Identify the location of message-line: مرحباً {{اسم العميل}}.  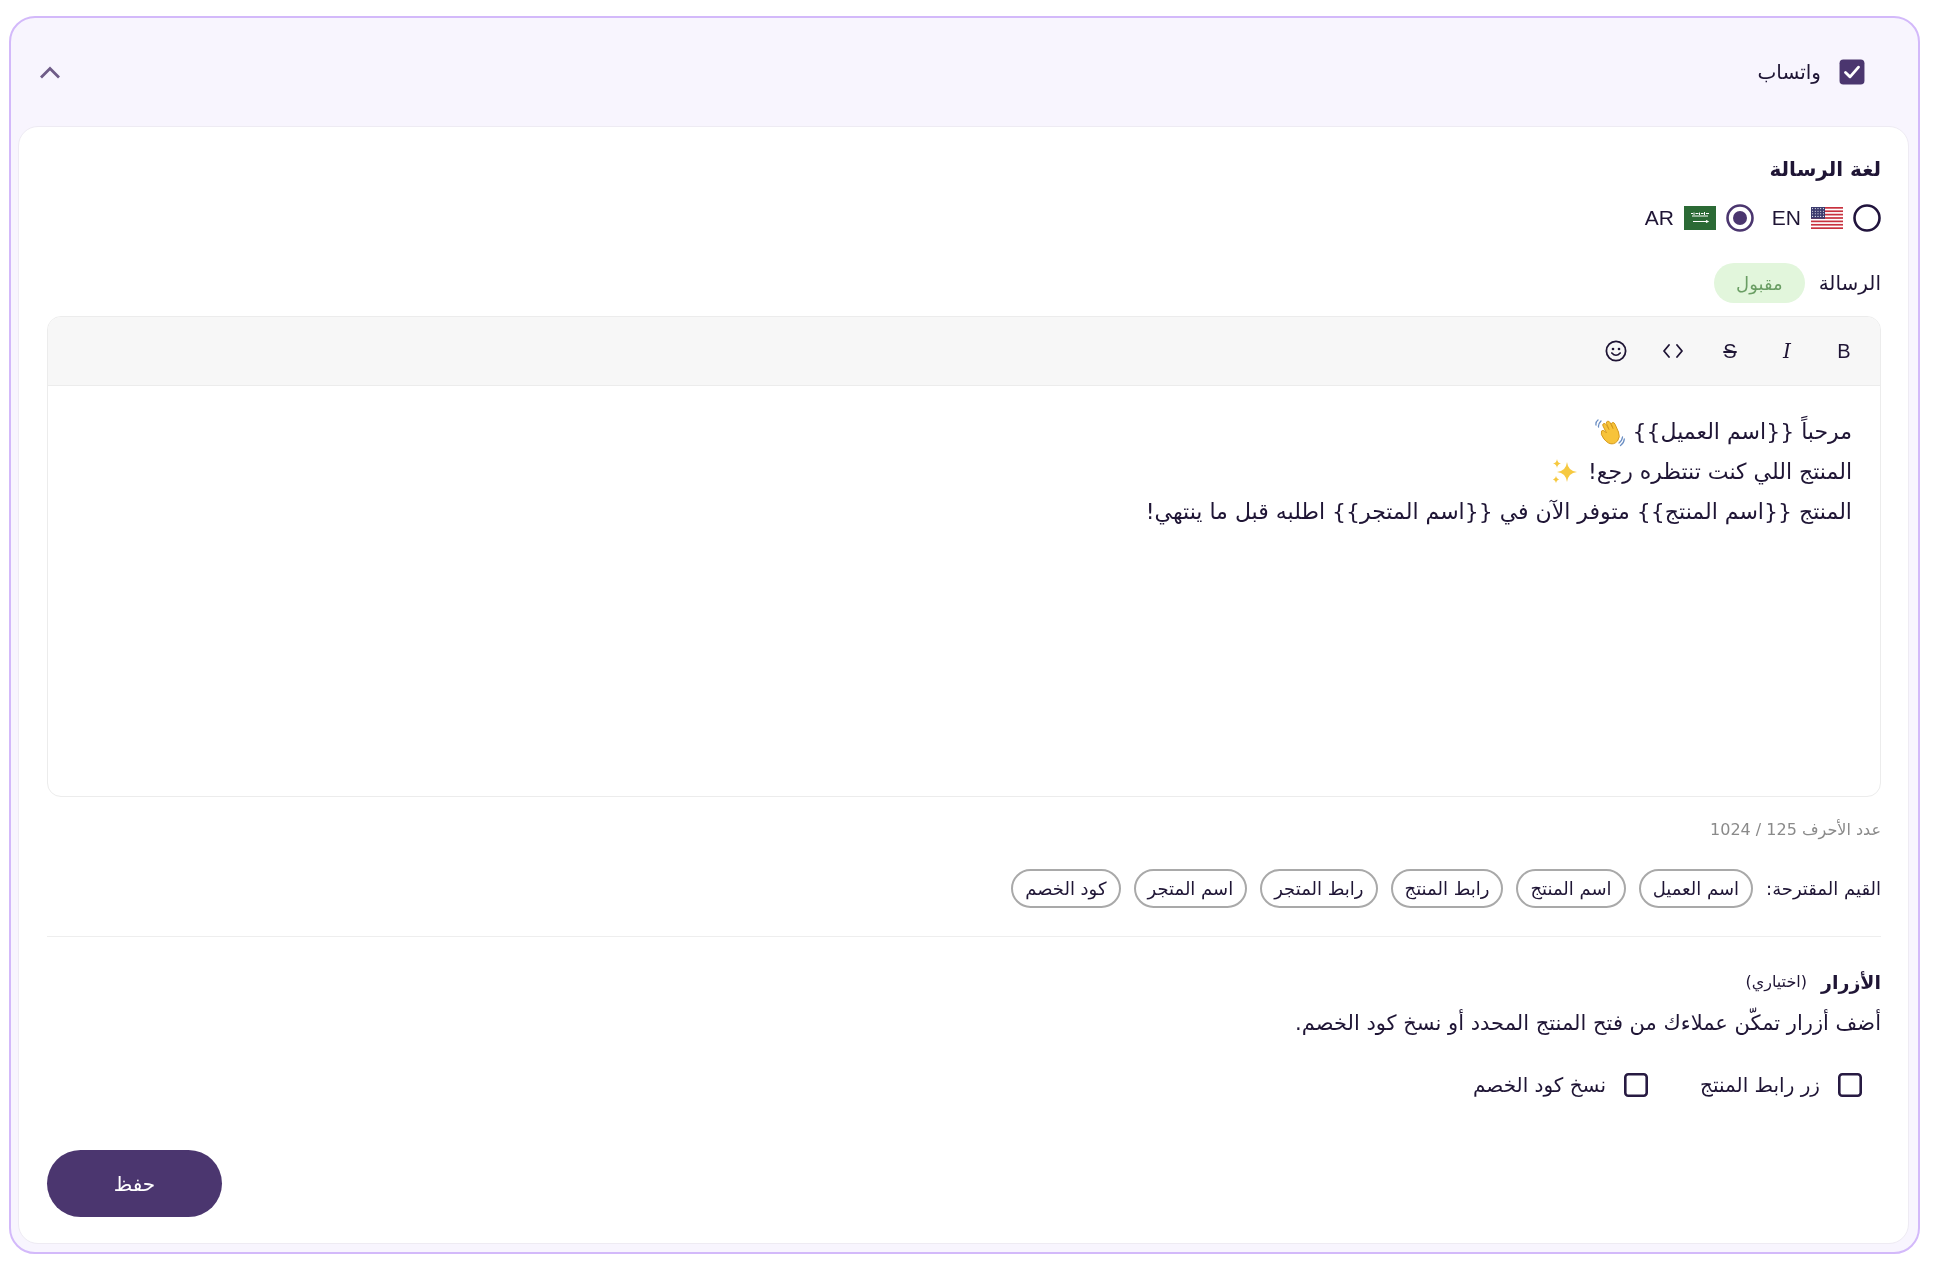
(1742, 432).